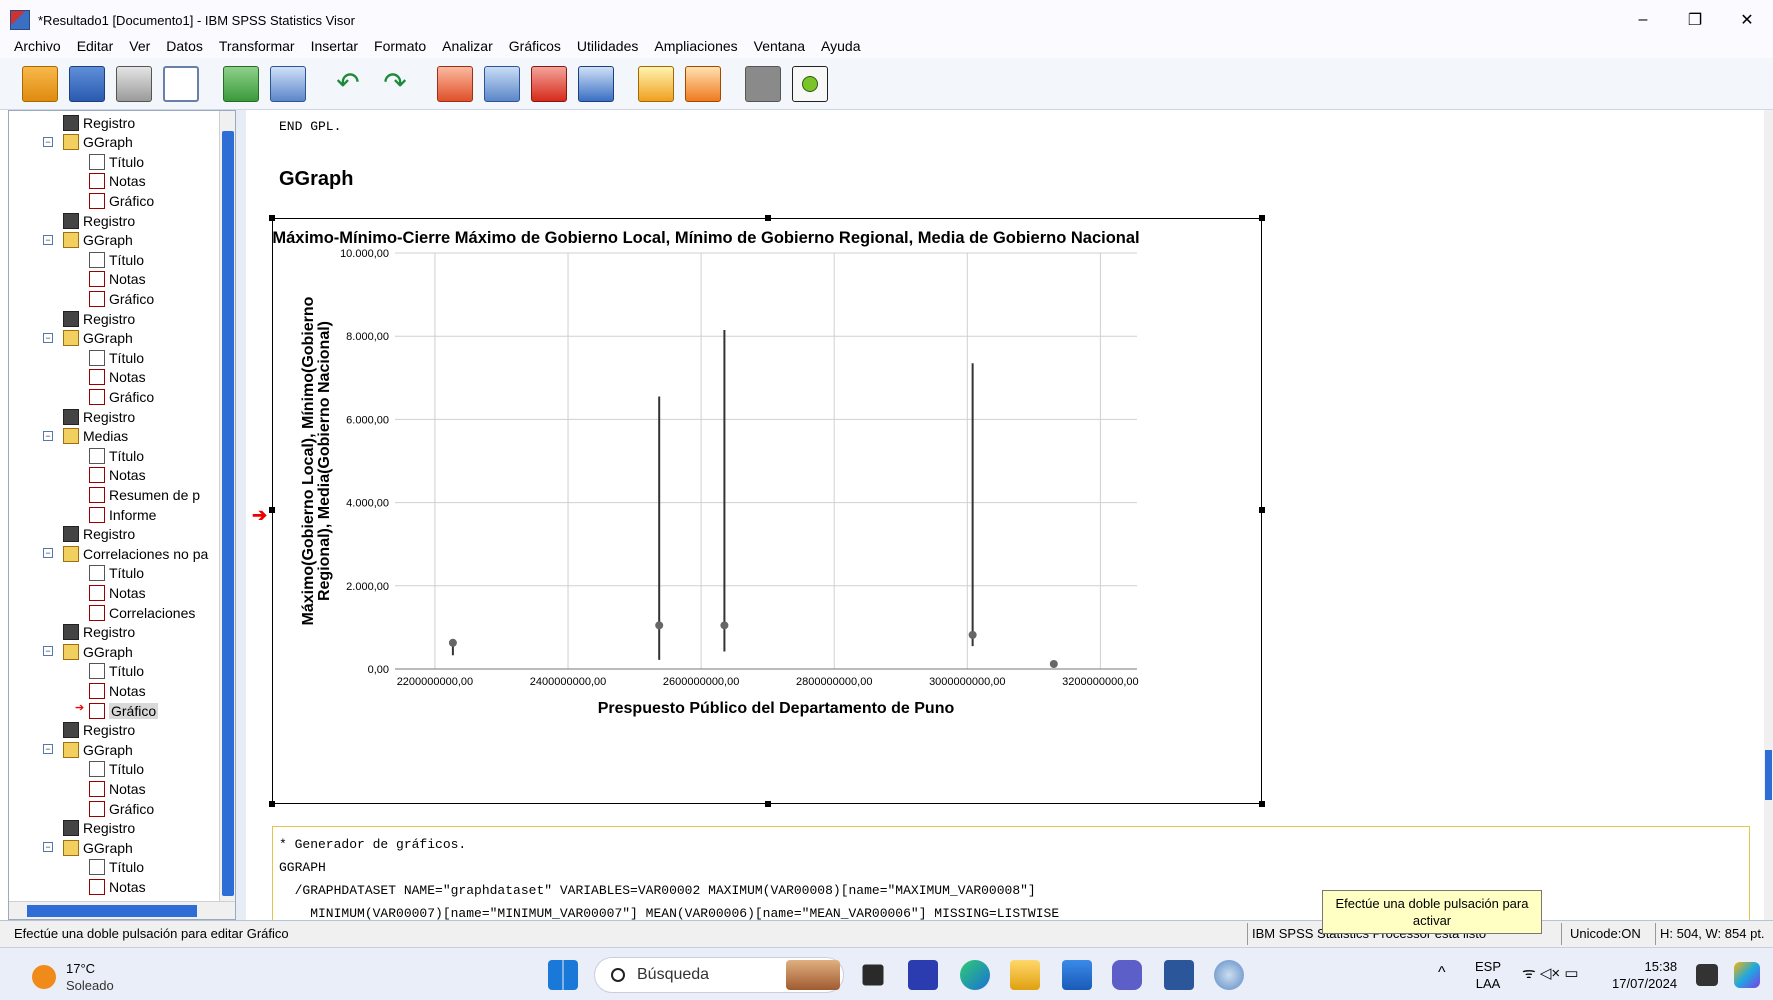 The width and height of the screenshot is (1773, 1000). I want to click on menu-editar: Editar, so click(95, 46).